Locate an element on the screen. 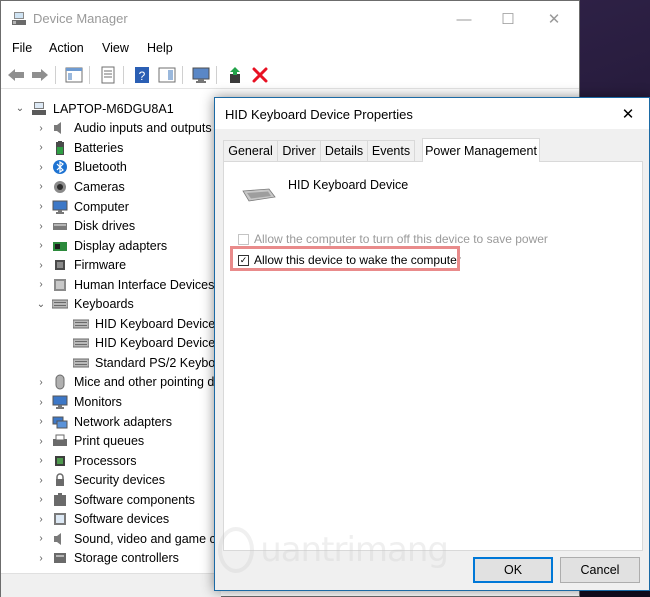  help-button: ? is located at coordinates (142, 75).